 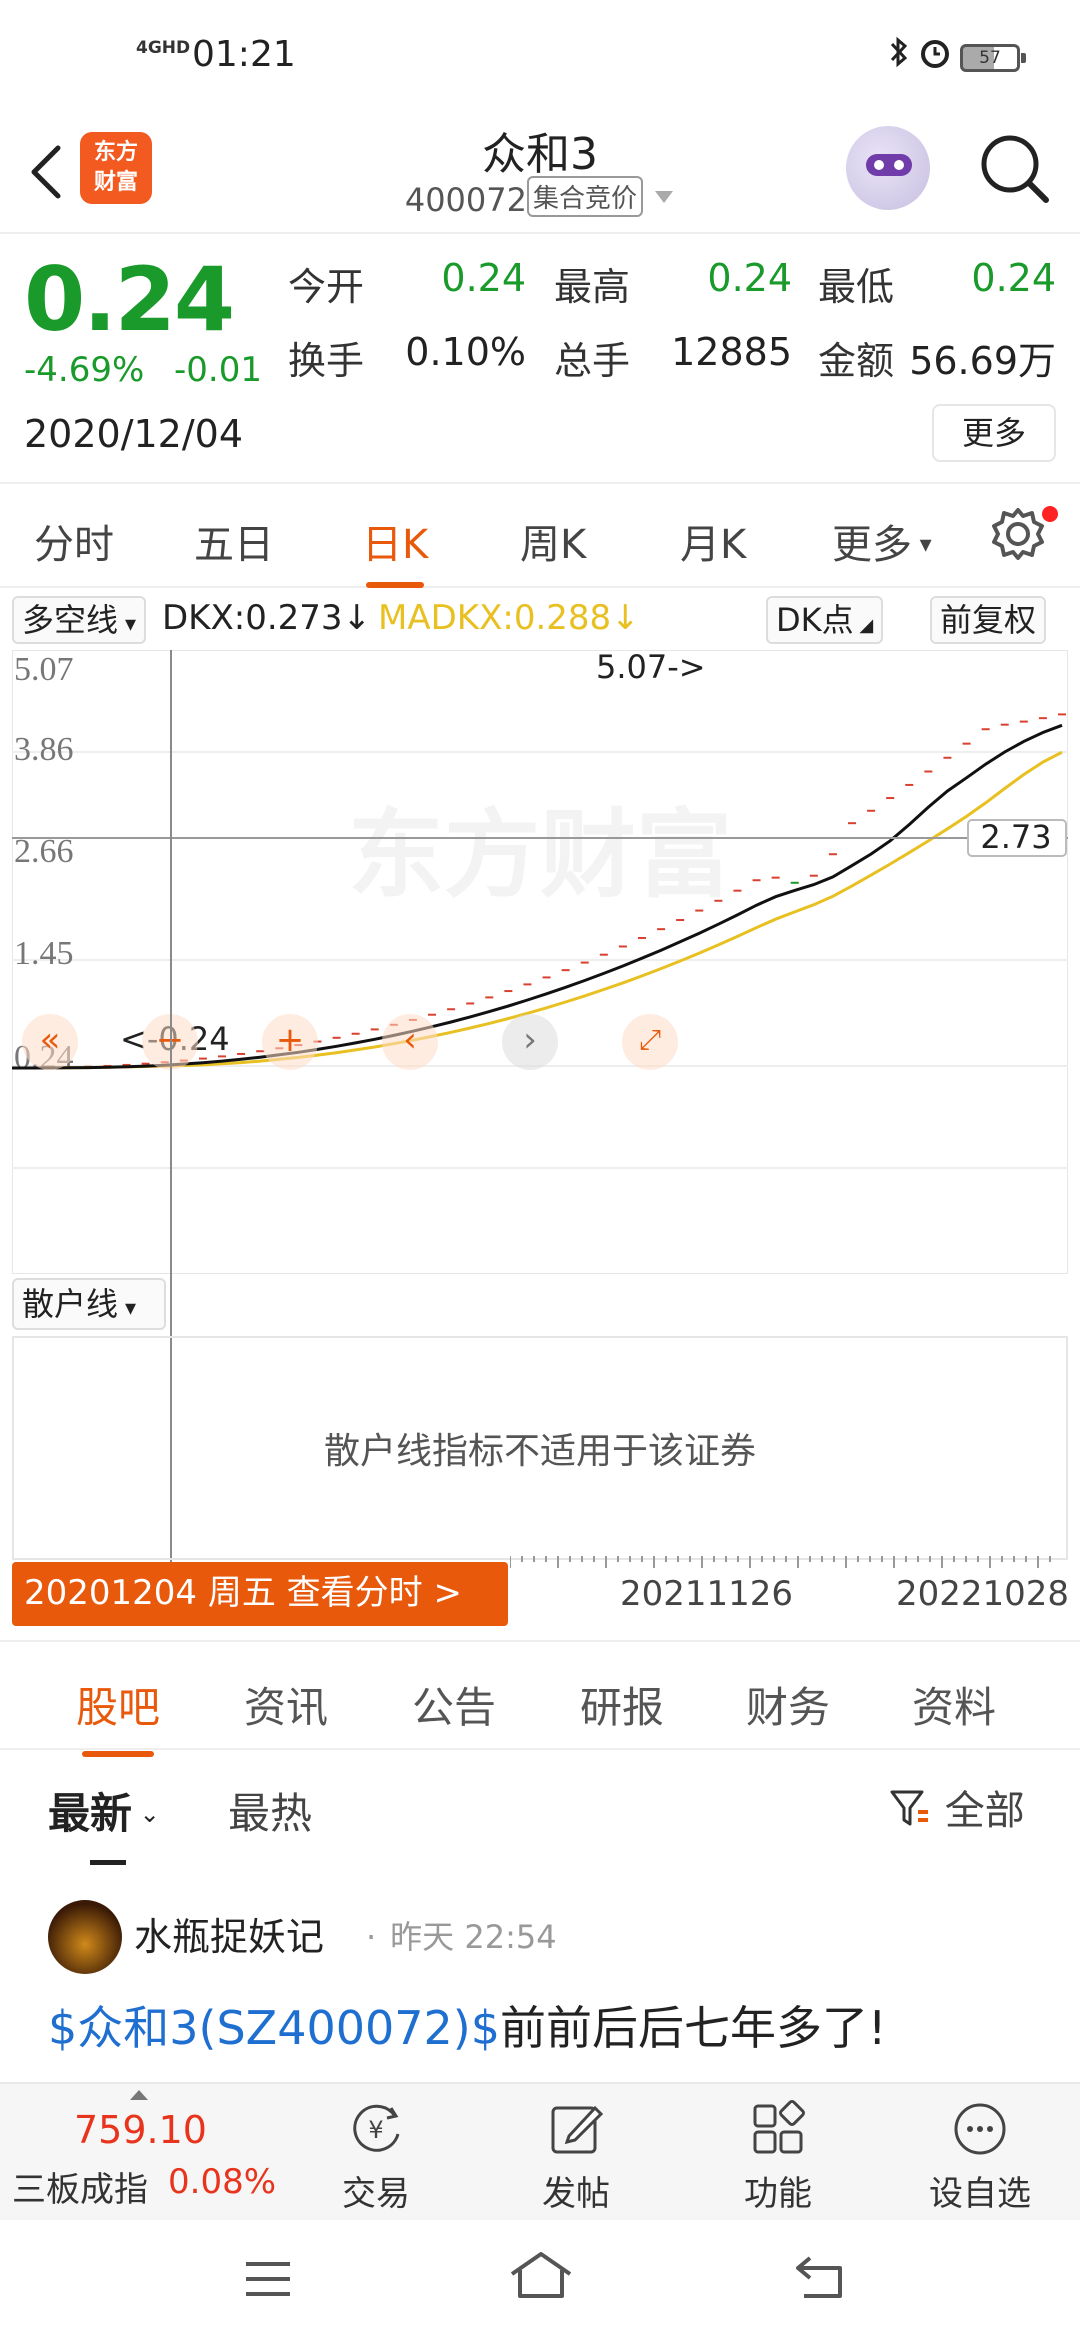 What do you see at coordinates (540, 154) in the screenshot?
I see `stock-name: 众和3` at bounding box center [540, 154].